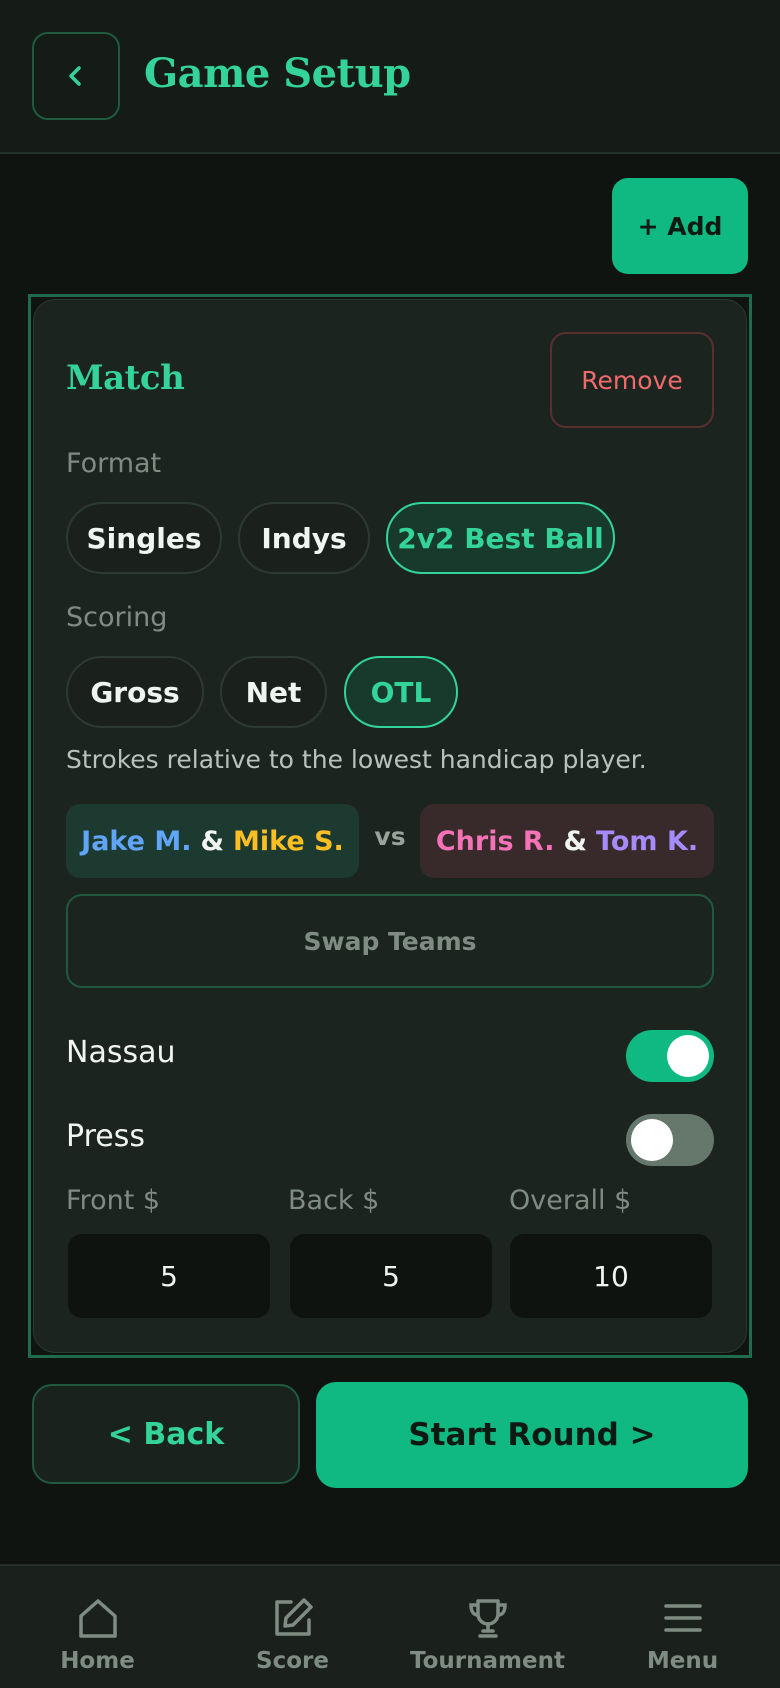 The height and width of the screenshot is (1688, 780). What do you see at coordinates (293, 1617) in the screenshot?
I see `edit-icon` at bounding box center [293, 1617].